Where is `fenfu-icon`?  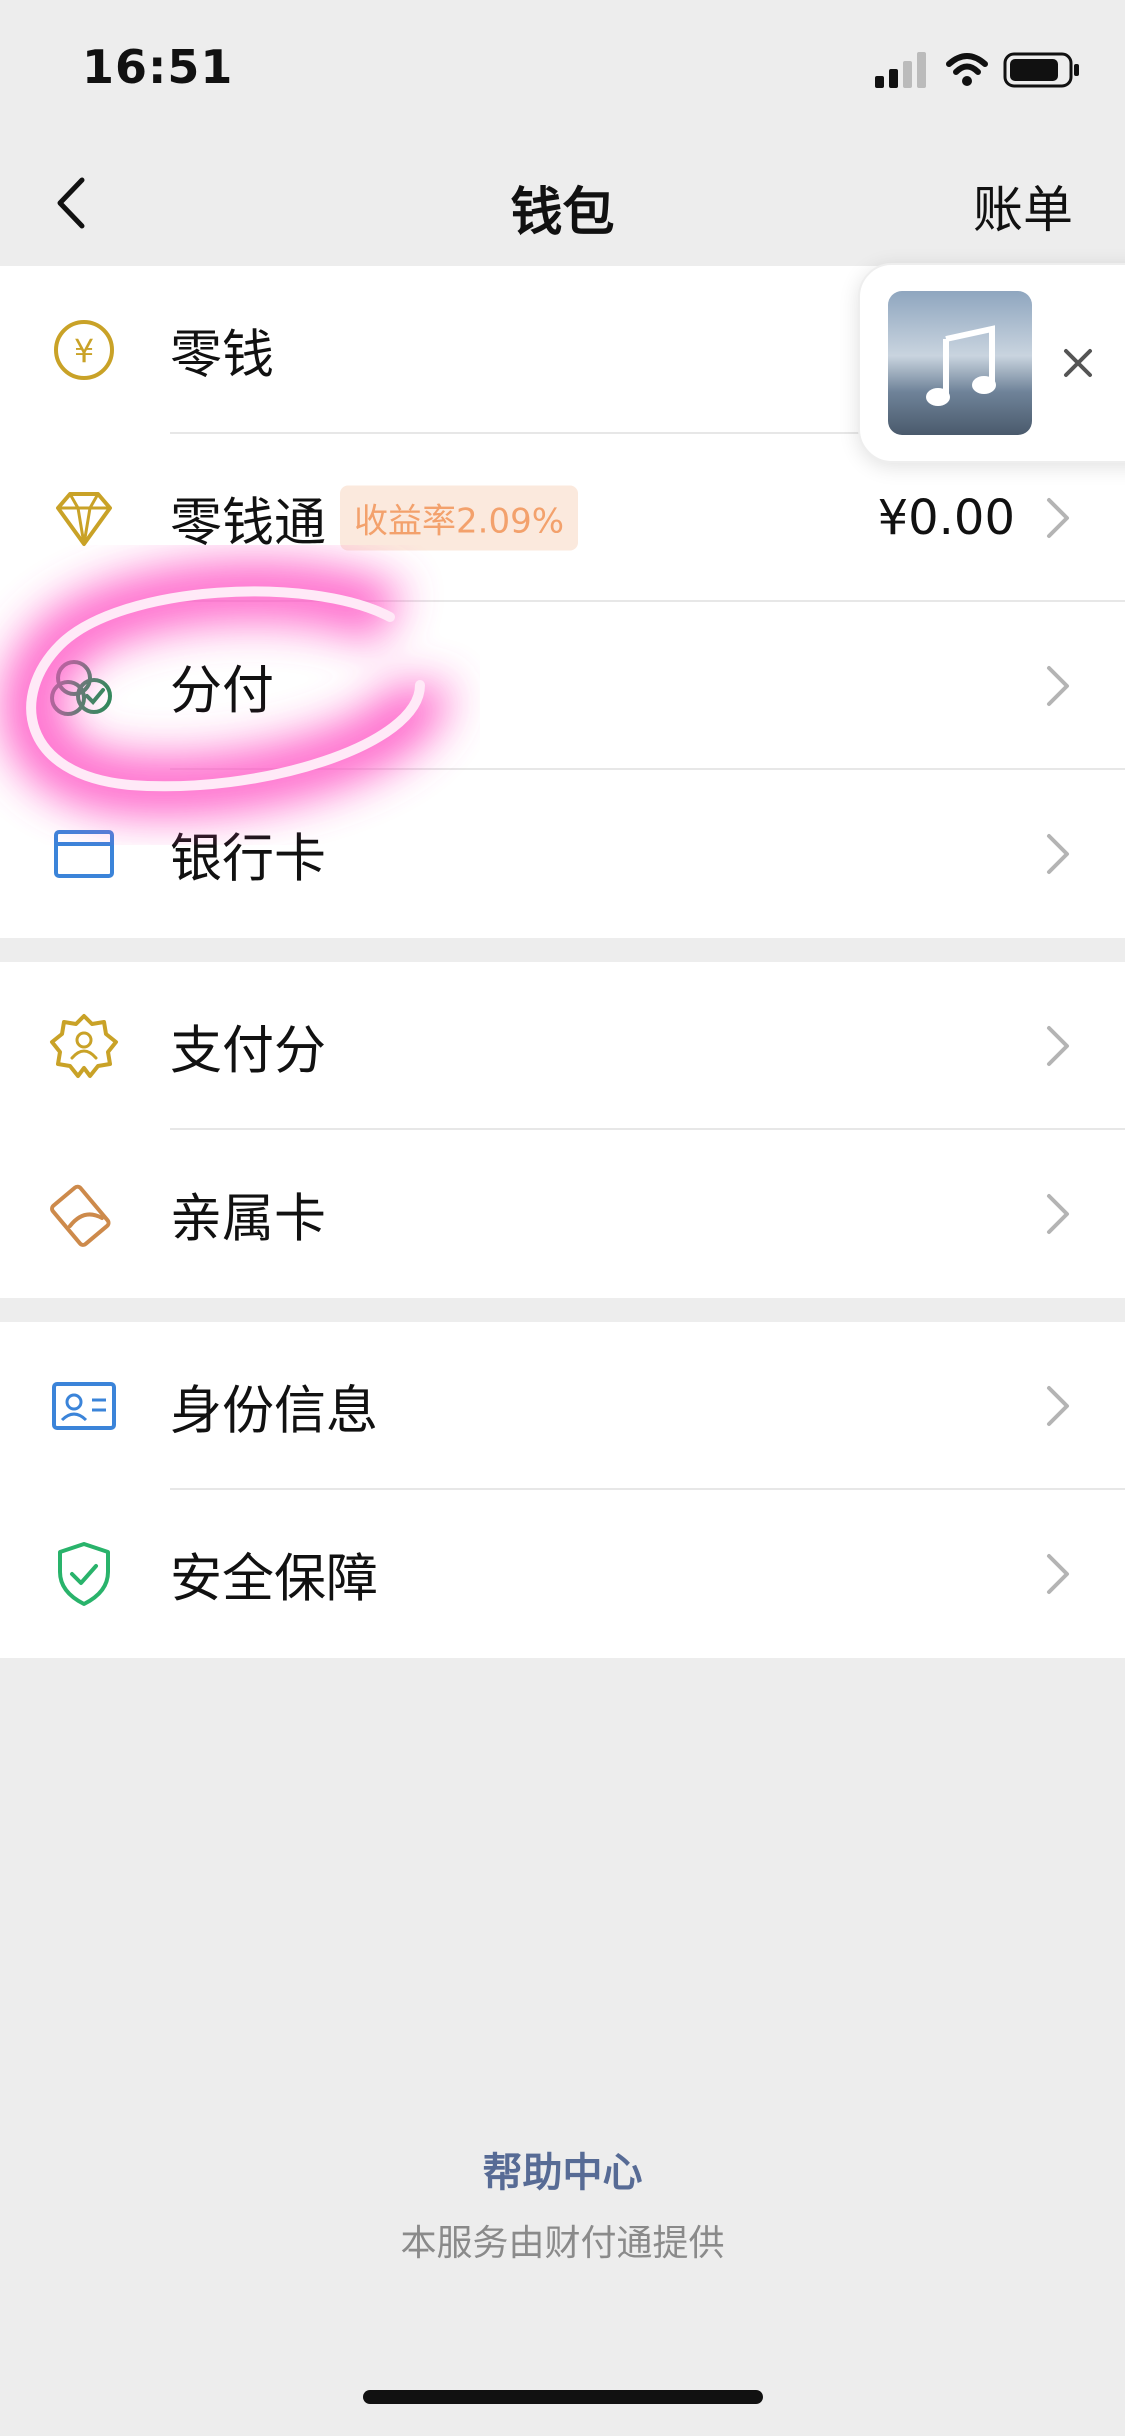 fenfu-icon is located at coordinates (81, 688).